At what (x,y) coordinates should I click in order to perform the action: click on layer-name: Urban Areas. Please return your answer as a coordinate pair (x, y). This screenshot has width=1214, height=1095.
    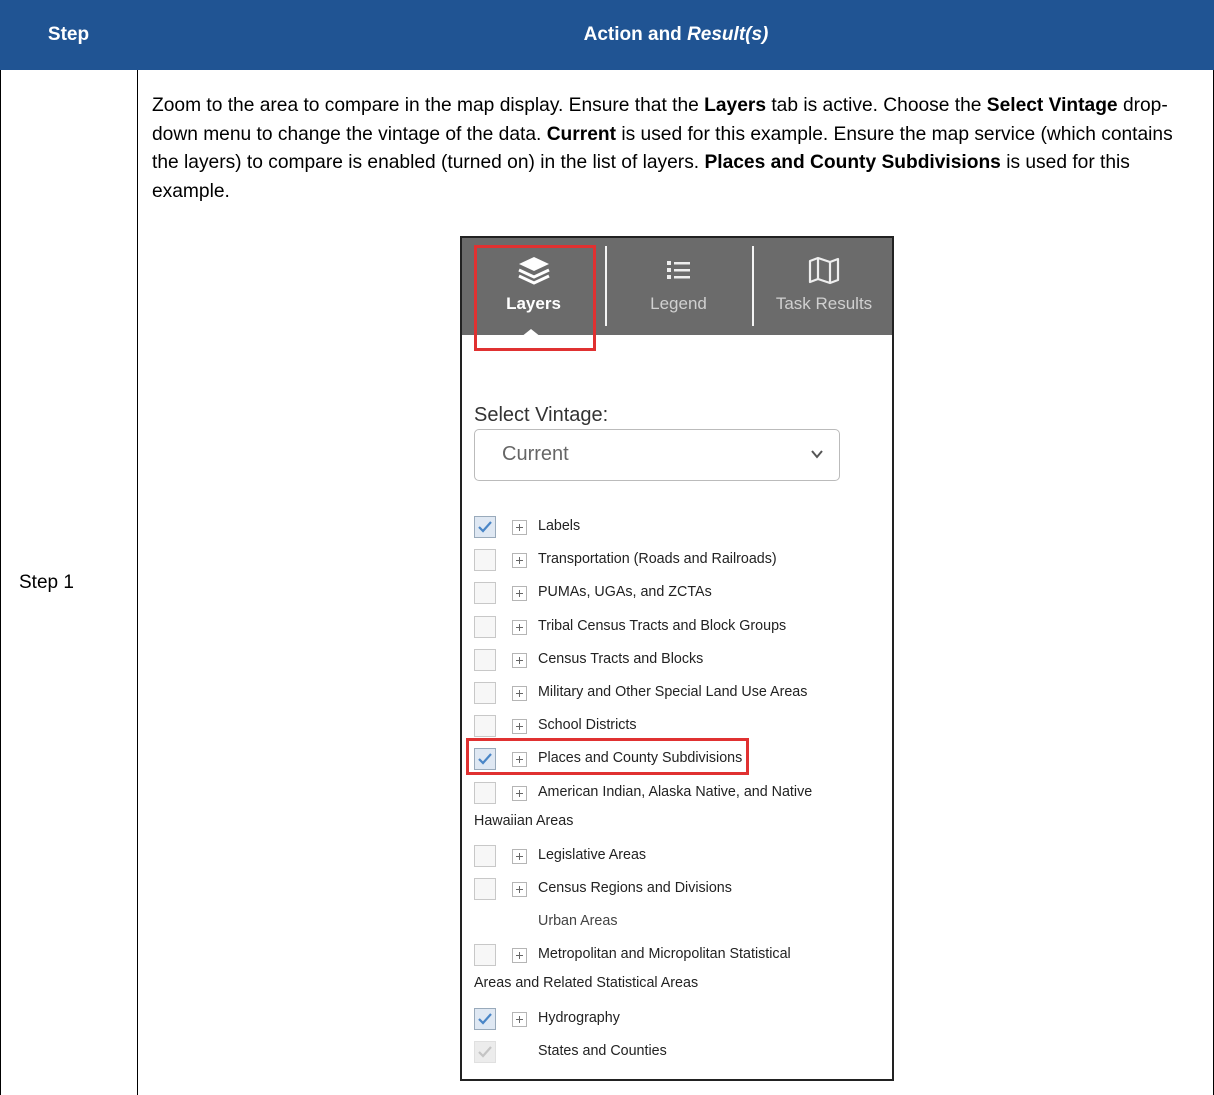
    Looking at the image, I should click on (578, 921).